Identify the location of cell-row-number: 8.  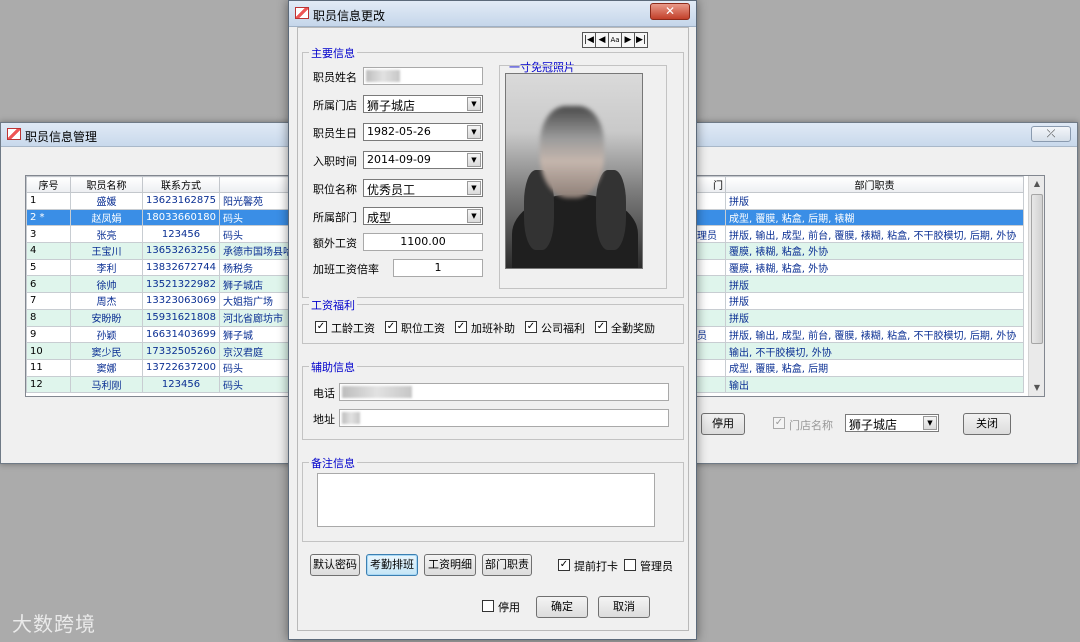
(48, 317).